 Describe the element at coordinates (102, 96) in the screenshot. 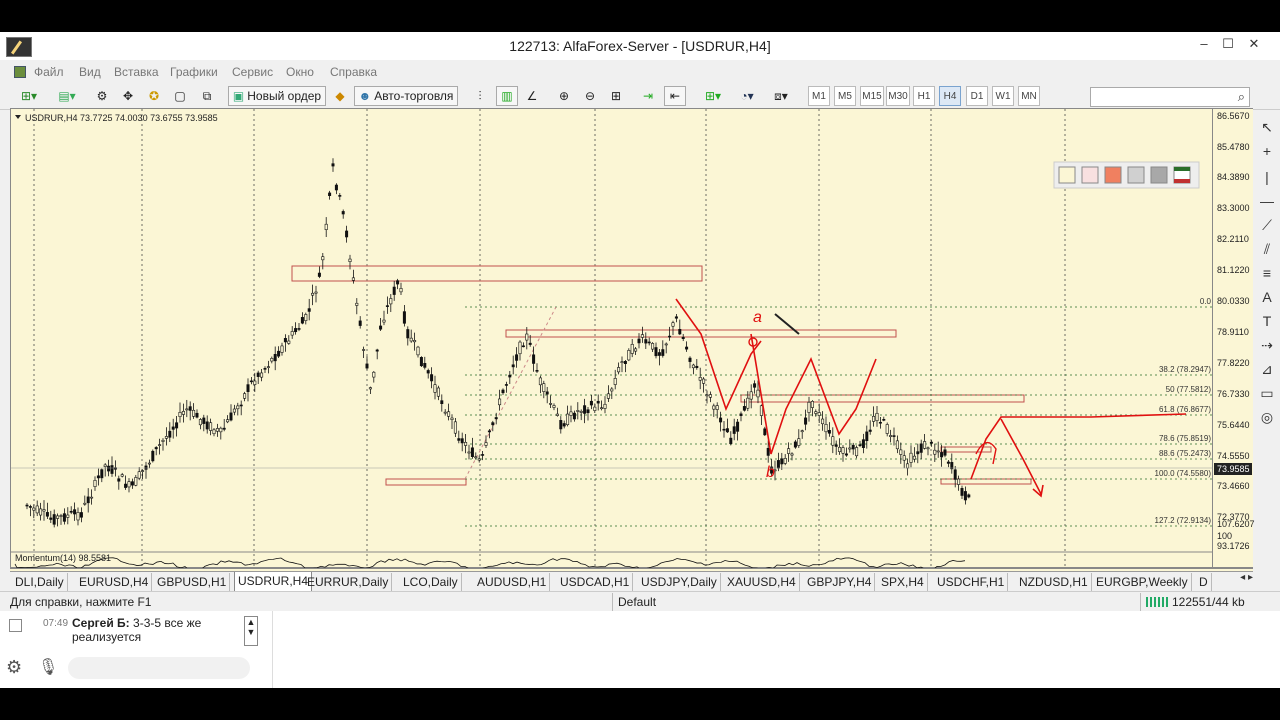

I see `market-watch-icon: ⚙` at that location.